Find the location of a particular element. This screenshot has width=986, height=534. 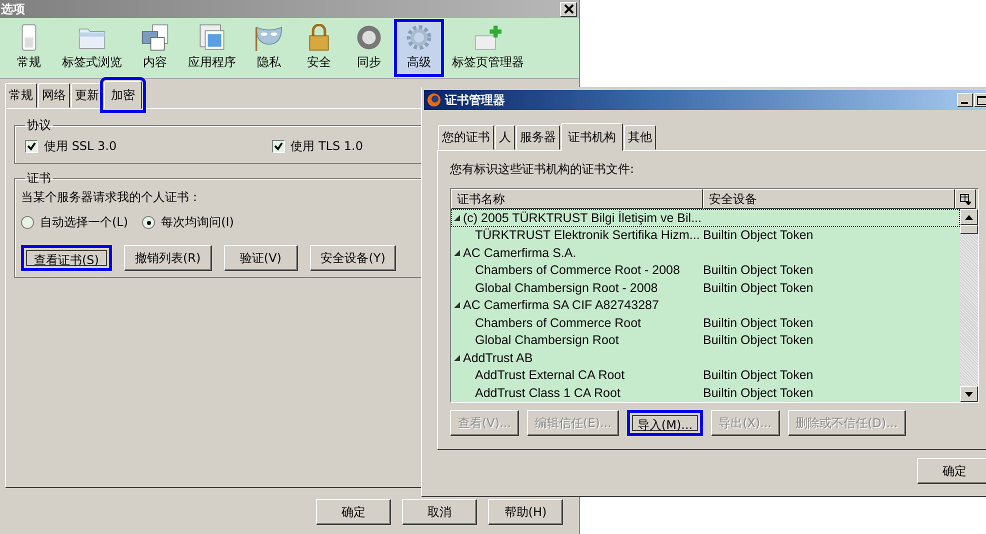

tree-cell: AddTrust AB is located at coordinates (498, 357).